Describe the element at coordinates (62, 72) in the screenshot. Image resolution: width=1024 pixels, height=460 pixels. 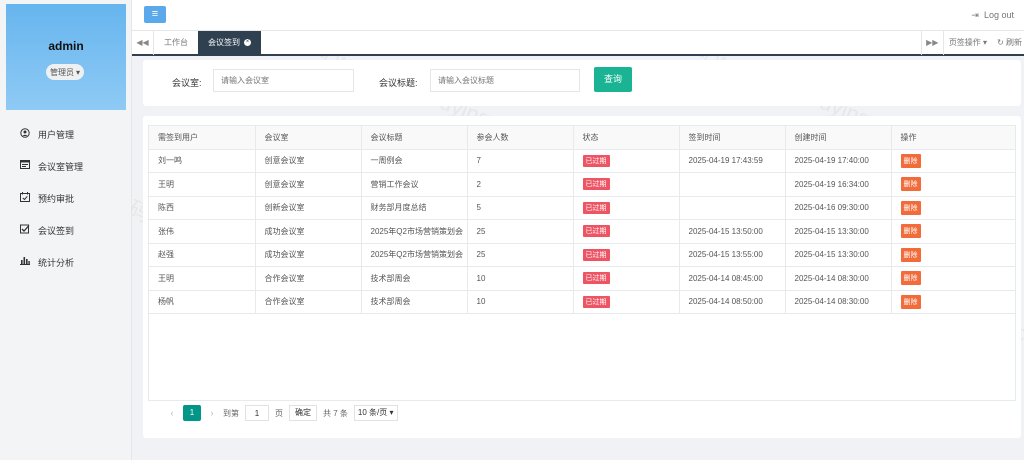
I see `role-label: 管理员` at that location.